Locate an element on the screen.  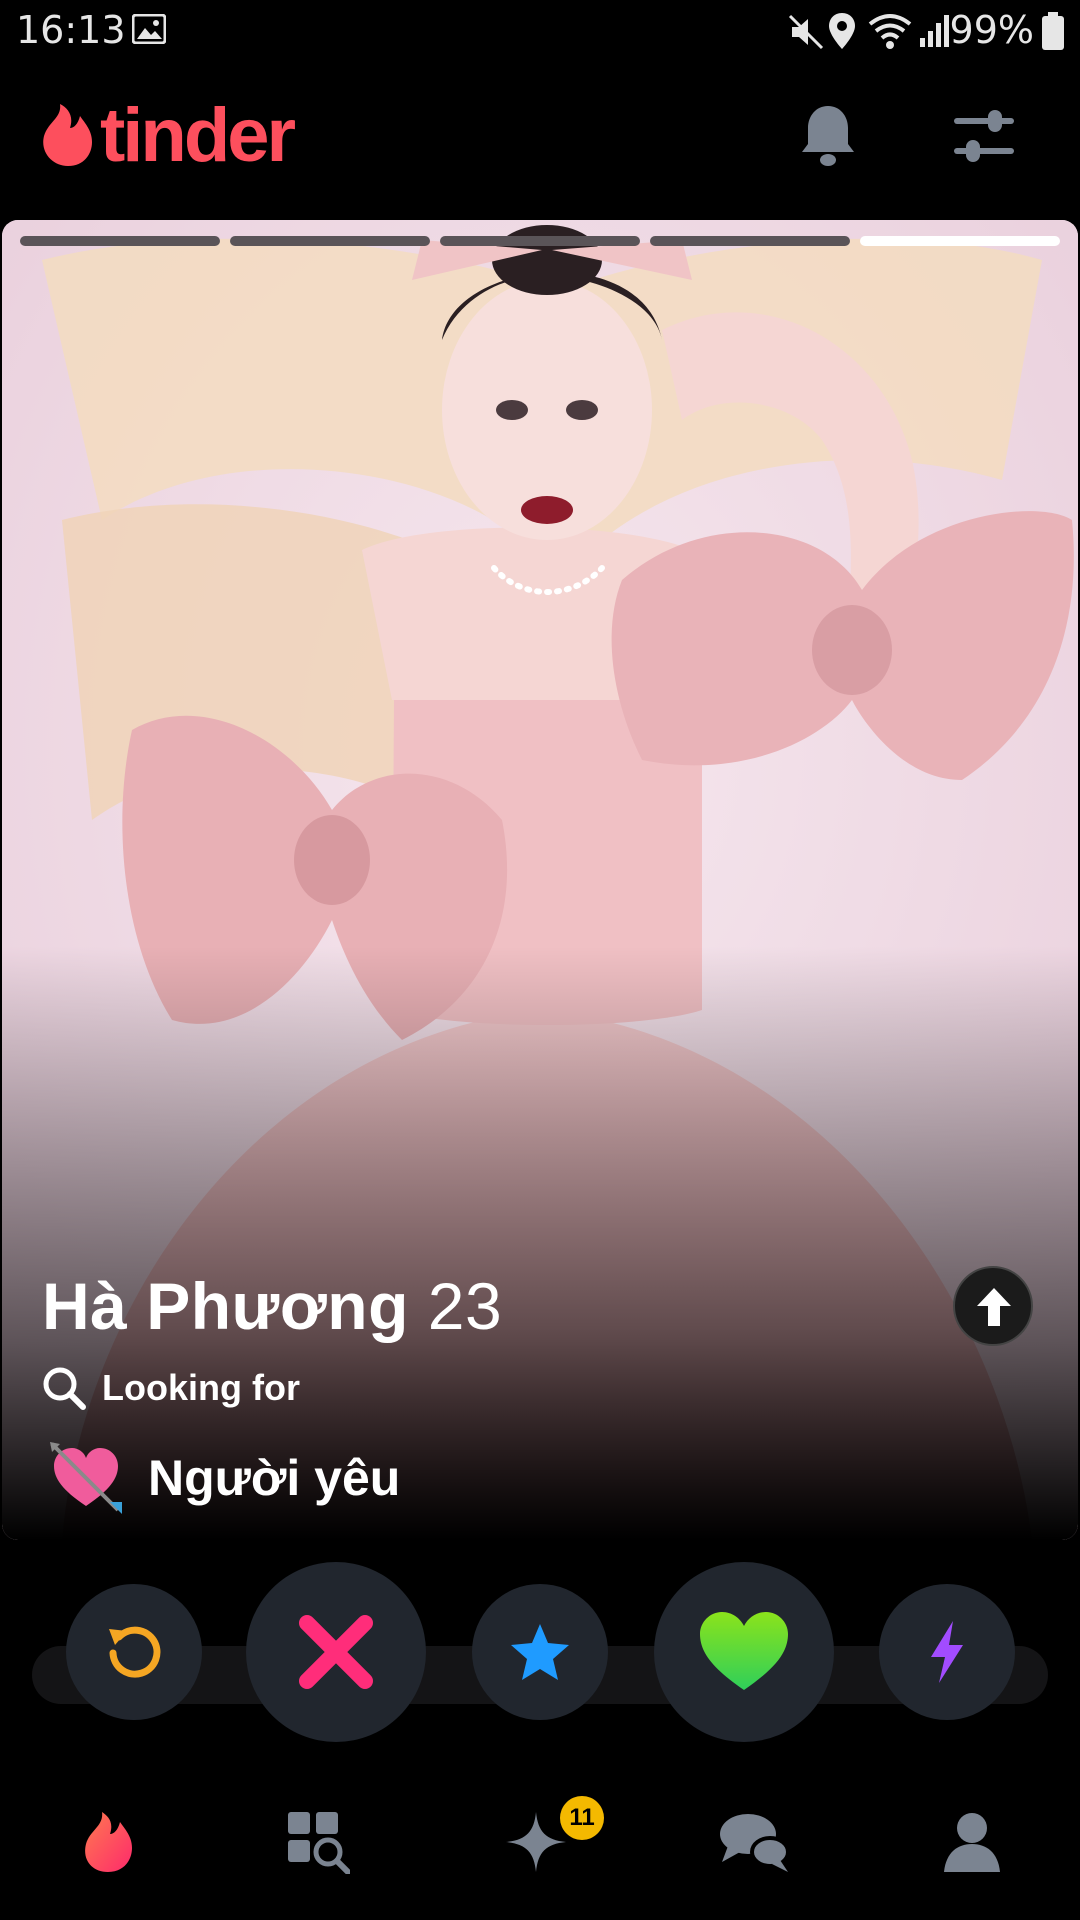
like-button is located at coordinates (744, 1652).